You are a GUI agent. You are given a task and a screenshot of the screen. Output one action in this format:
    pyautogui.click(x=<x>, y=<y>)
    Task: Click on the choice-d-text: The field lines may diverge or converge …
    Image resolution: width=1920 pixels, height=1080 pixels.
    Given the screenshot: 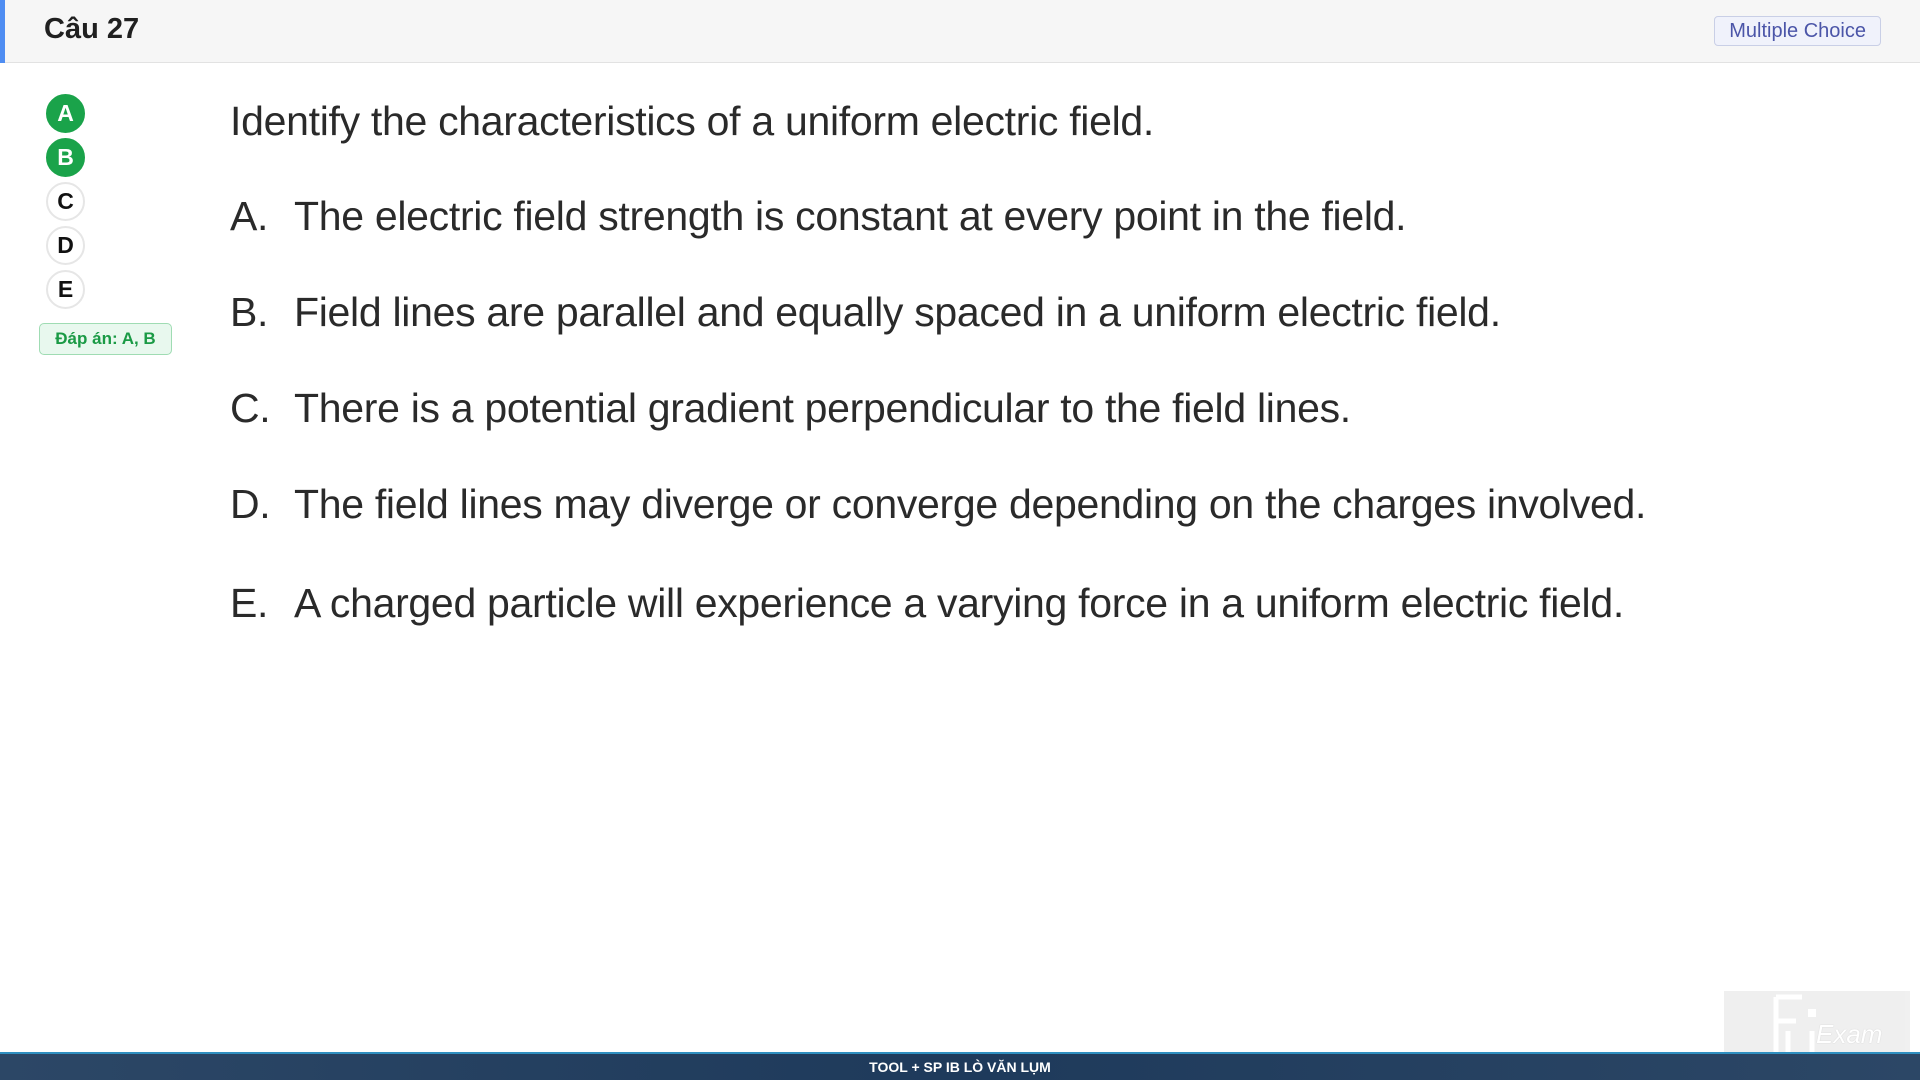 What is the action you would take?
    pyautogui.click(x=970, y=504)
    